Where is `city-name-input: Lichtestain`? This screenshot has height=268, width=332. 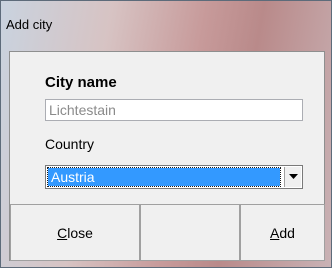
city-name-input: Lichtestain is located at coordinates (174, 110).